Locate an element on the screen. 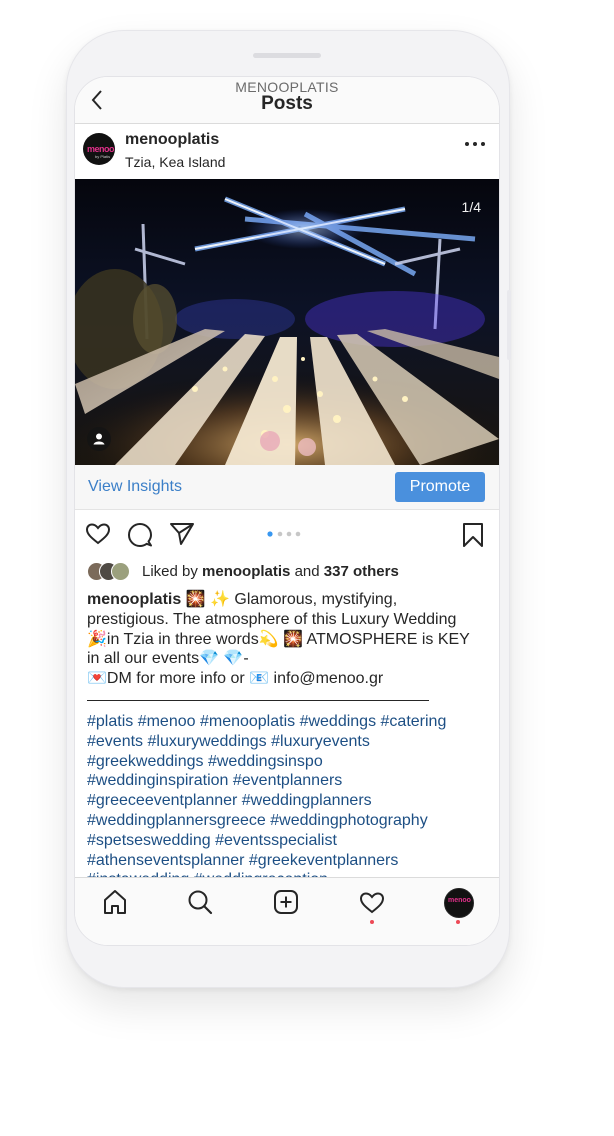 The image size is (614, 1136). activity-heart-icon is located at coordinates (372, 902).